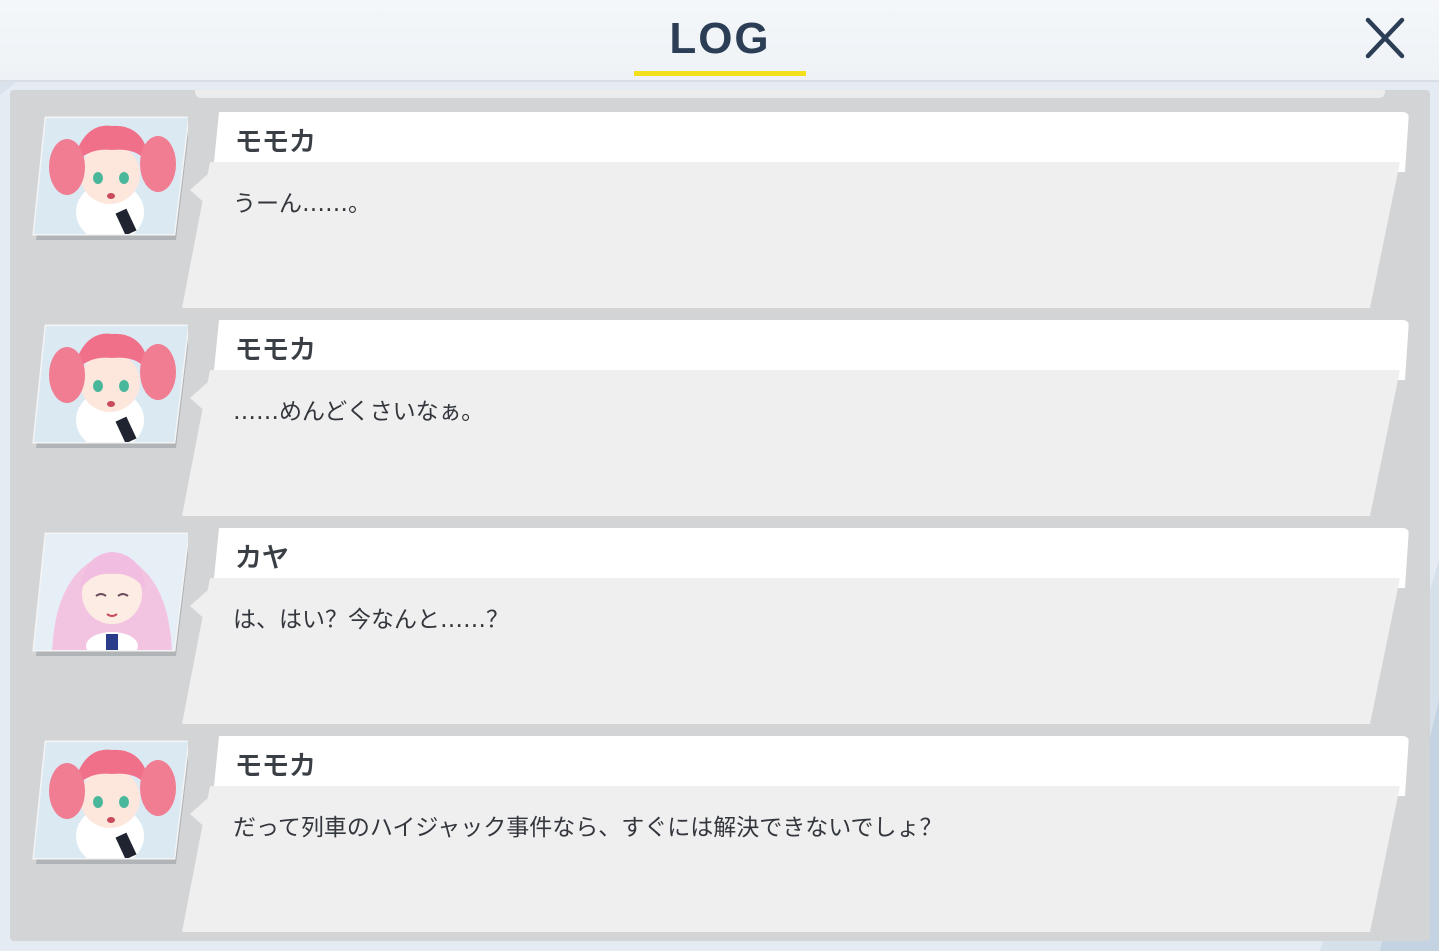 Image resolution: width=1439 pixels, height=951 pixels. I want to click on speaker-name: カヤ, so click(262, 558).